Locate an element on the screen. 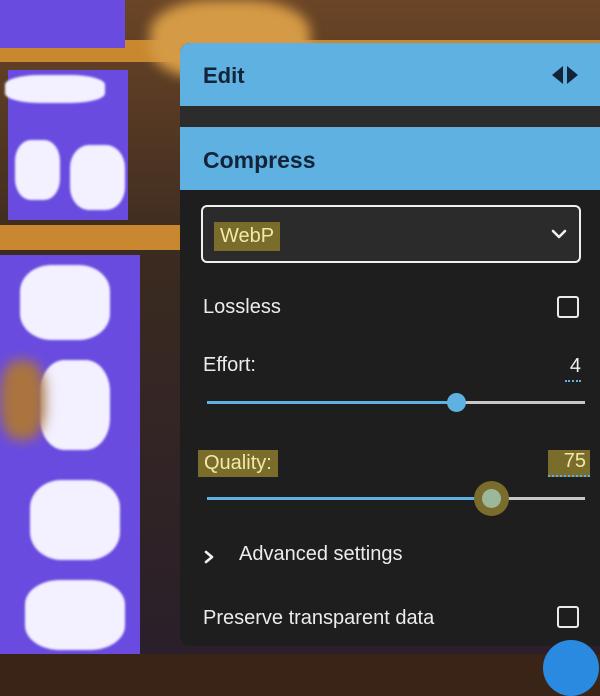 The height and width of the screenshot is (696, 600). advanced-settings-label: Advanced settings is located at coordinates (321, 554).